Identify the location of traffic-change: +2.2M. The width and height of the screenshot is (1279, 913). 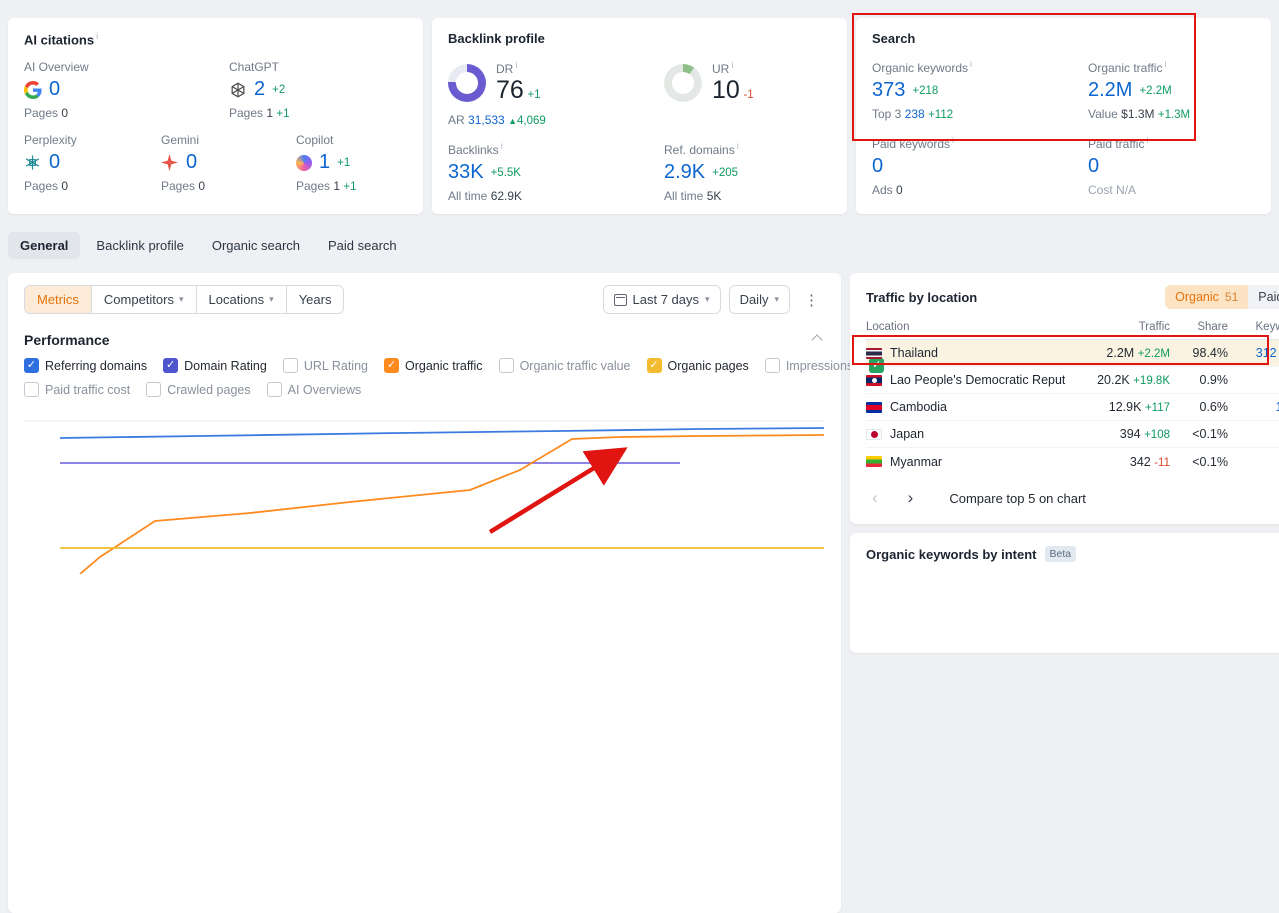
(1153, 354).